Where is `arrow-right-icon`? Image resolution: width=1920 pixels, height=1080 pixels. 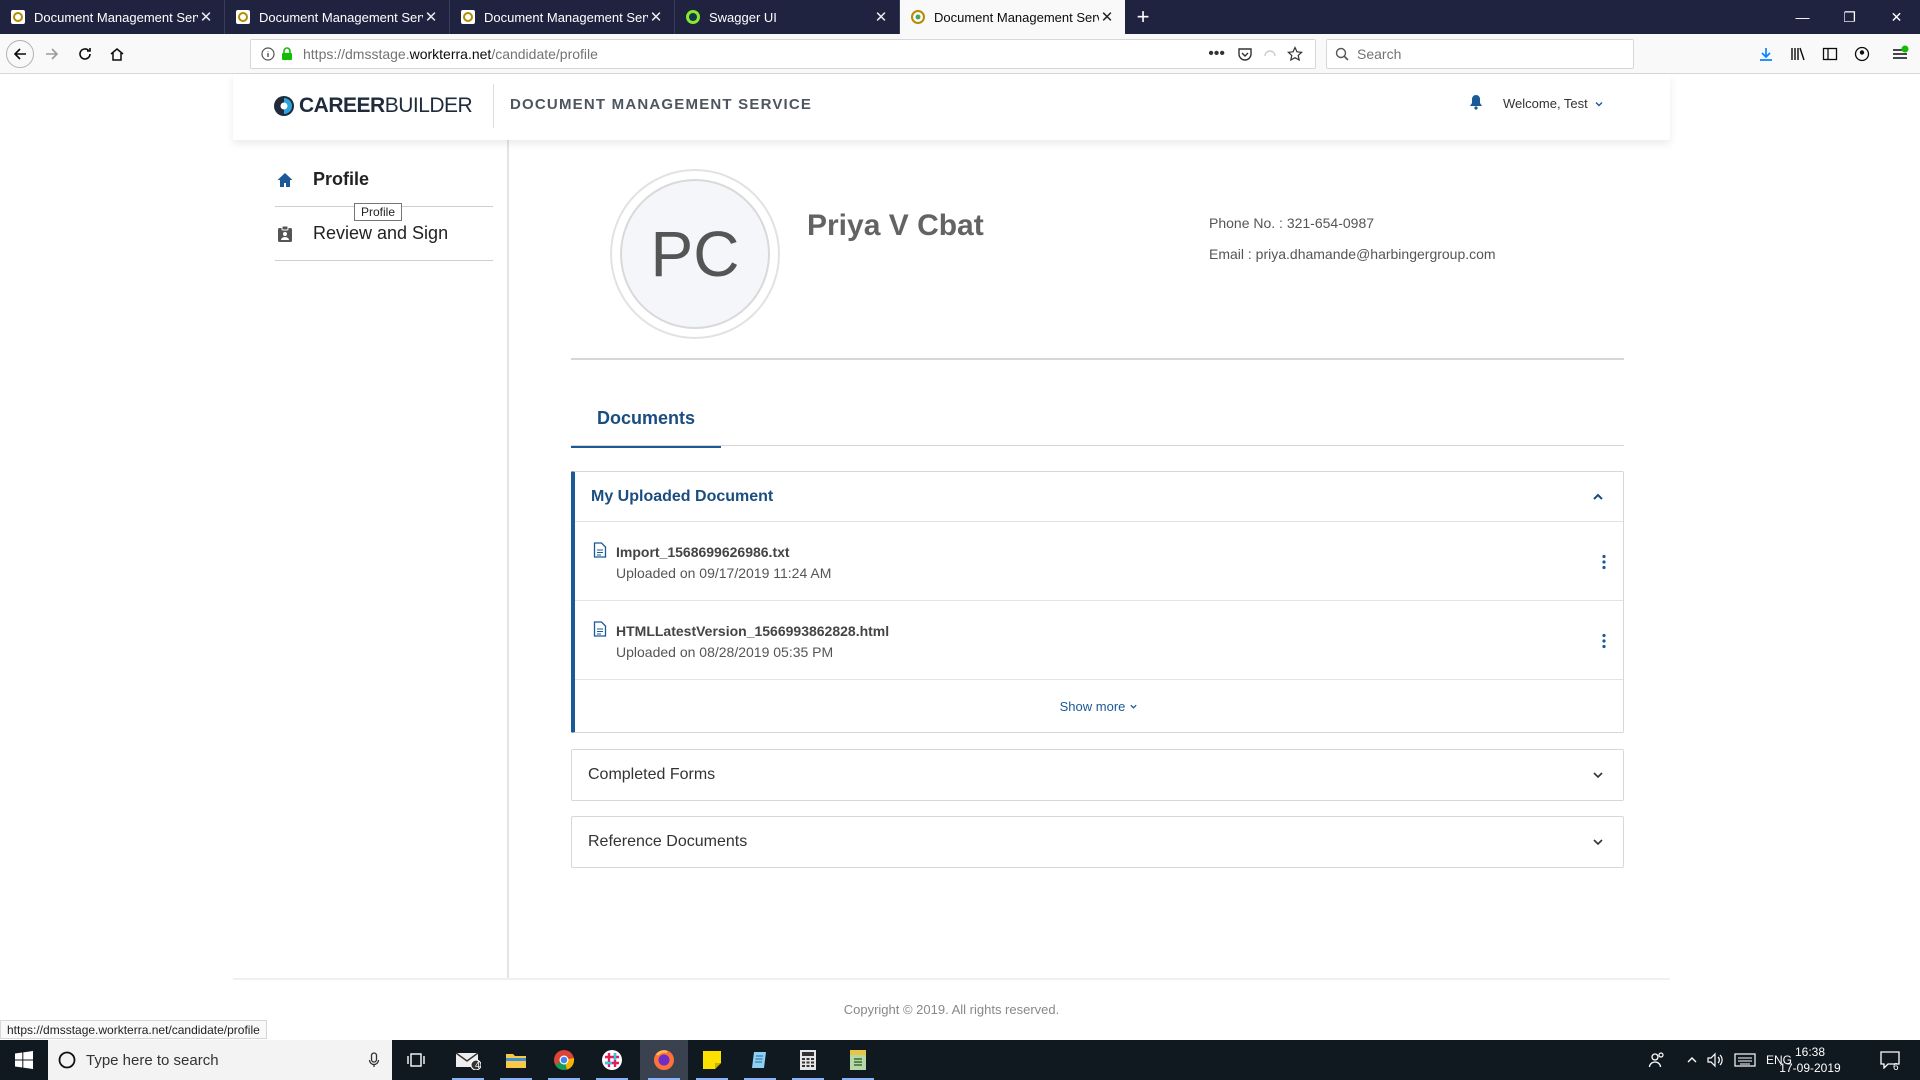
arrow-right-icon is located at coordinates (52, 54).